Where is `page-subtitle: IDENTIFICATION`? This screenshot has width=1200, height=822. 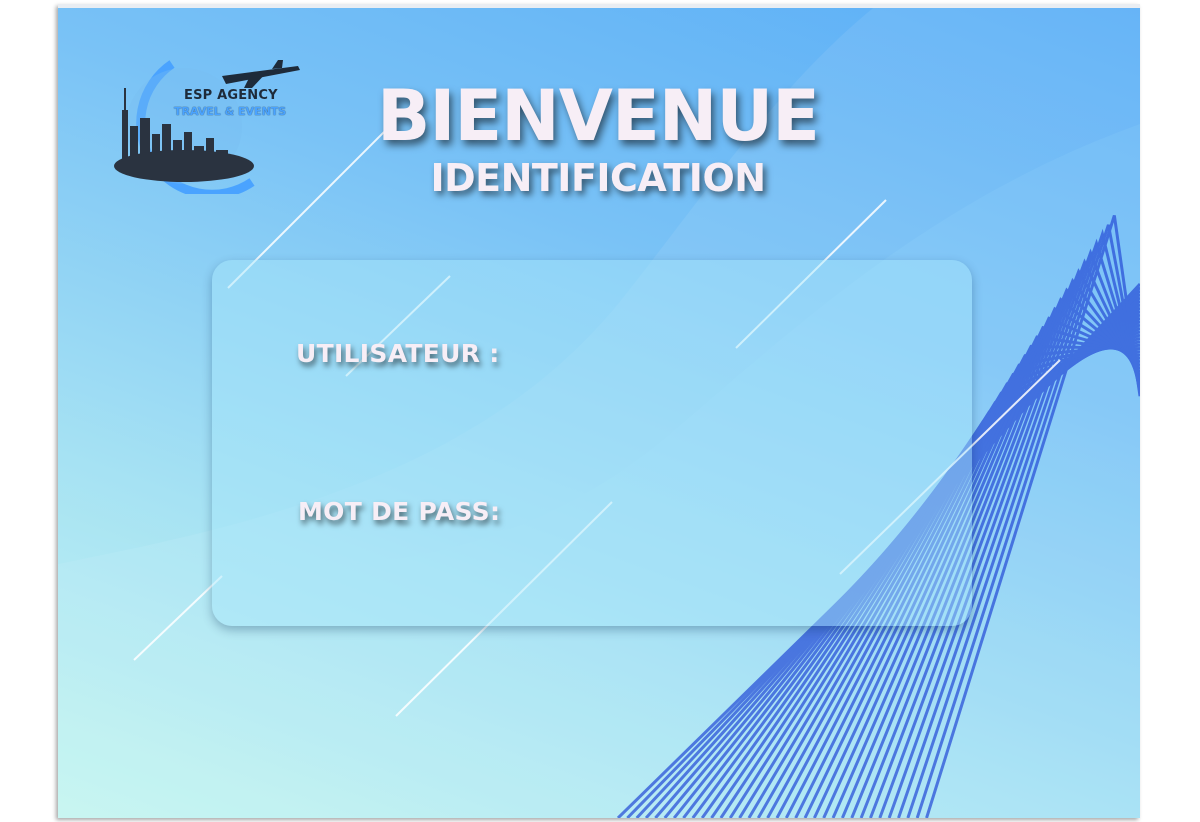
page-subtitle: IDENTIFICATION is located at coordinates (598, 178).